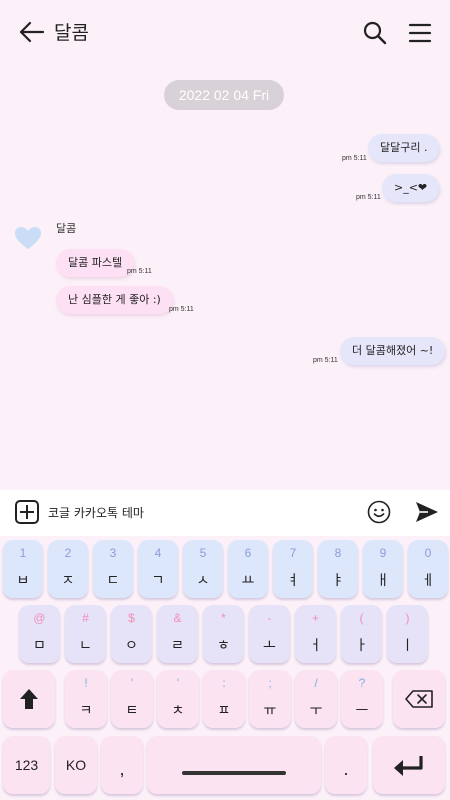  What do you see at coordinates (71, 33) in the screenshot?
I see `chat-title: 달콤` at bounding box center [71, 33].